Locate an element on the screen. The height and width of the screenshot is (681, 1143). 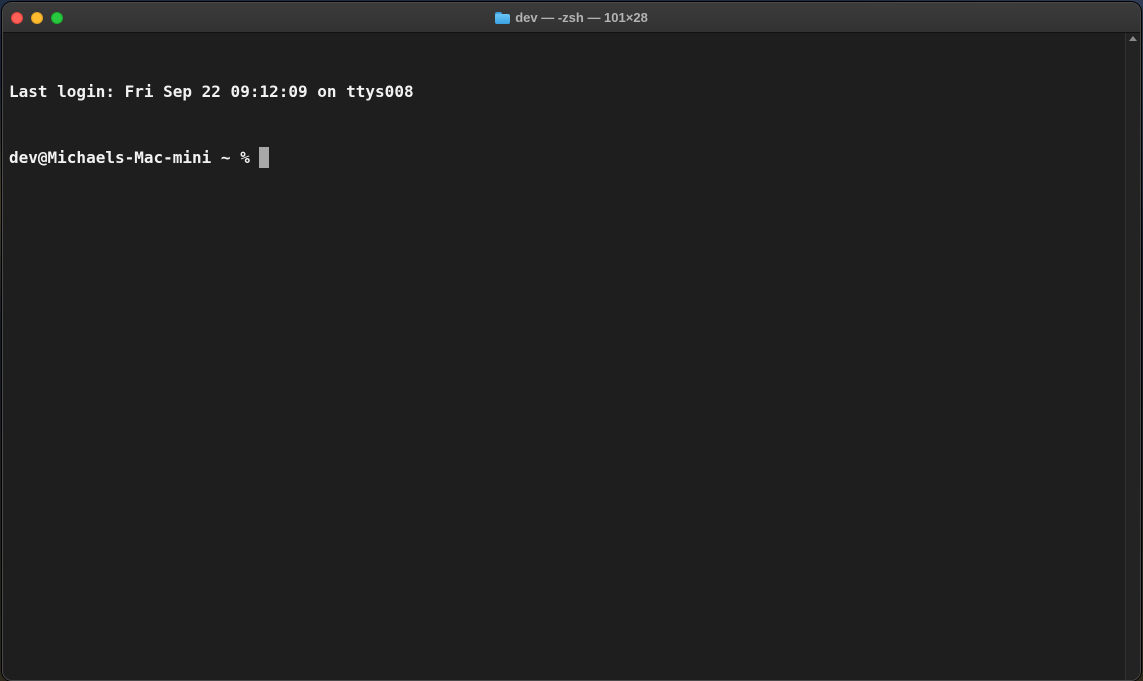
prompt-line: dev@Michaels-Mac-mini ~ % is located at coordinates (564, 158).